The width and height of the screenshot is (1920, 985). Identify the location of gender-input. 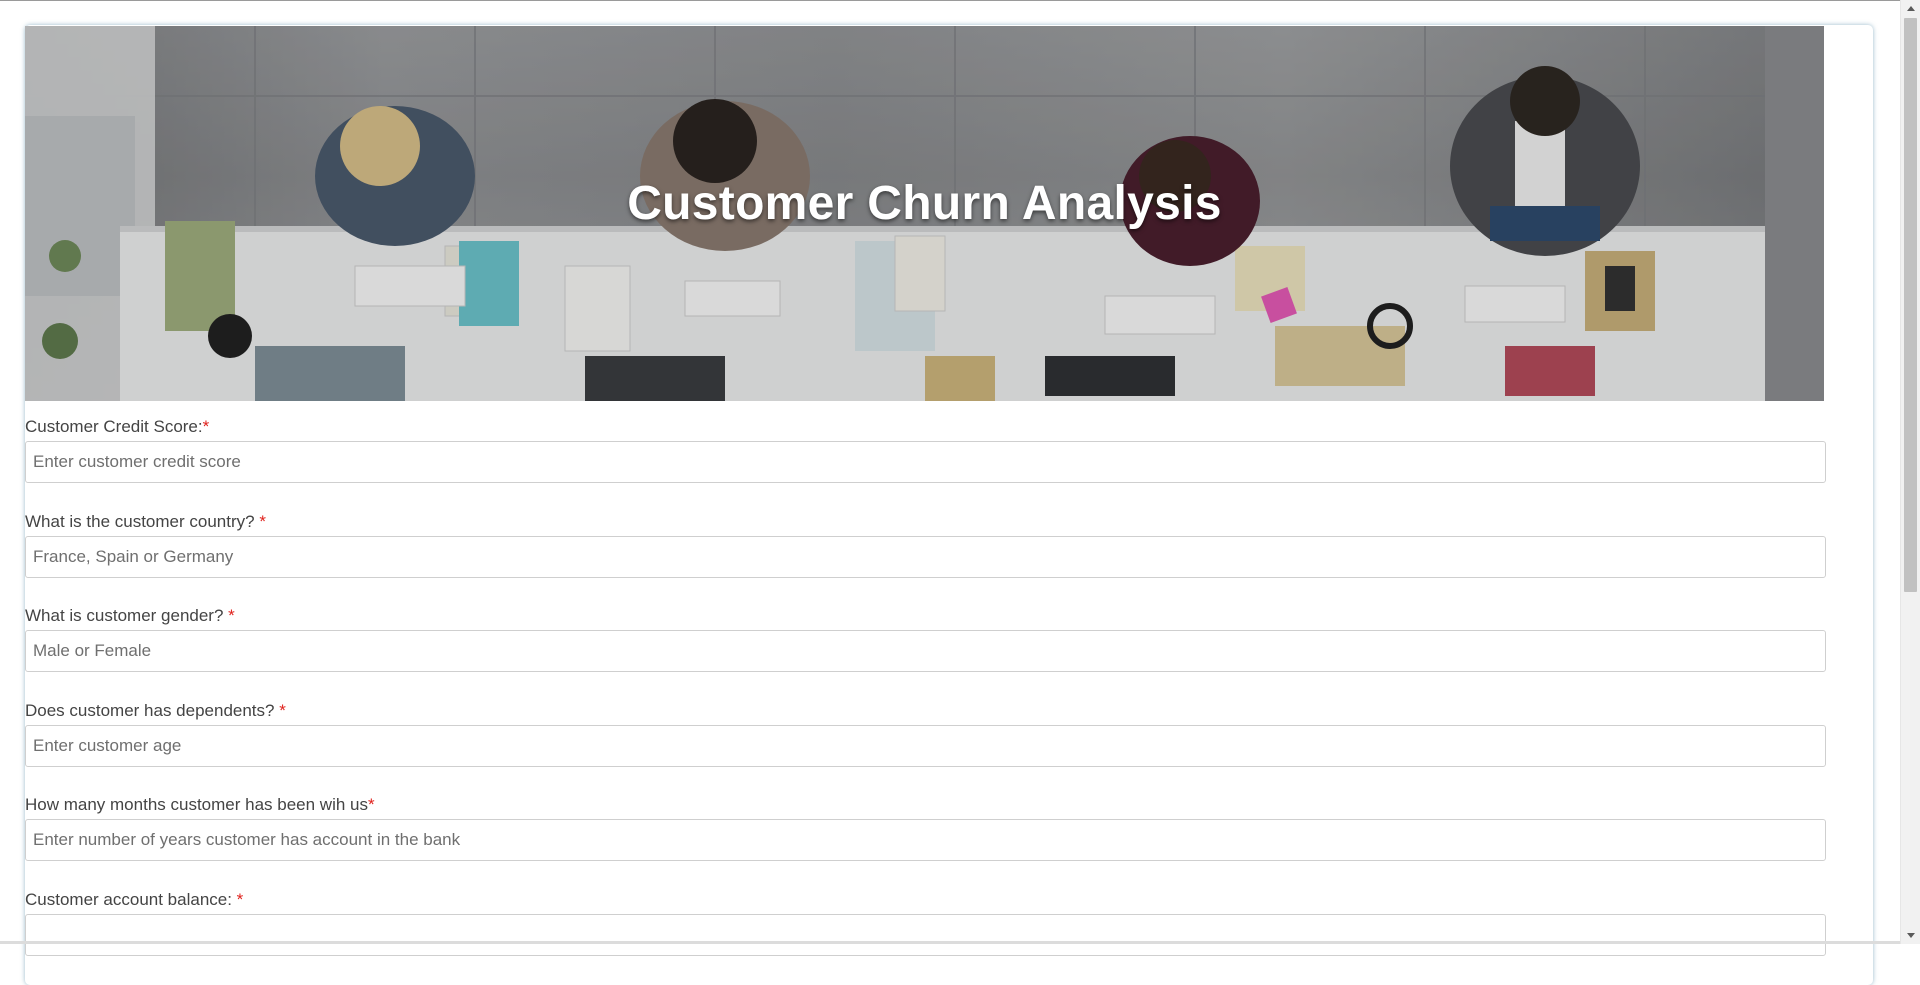
(925, 651).